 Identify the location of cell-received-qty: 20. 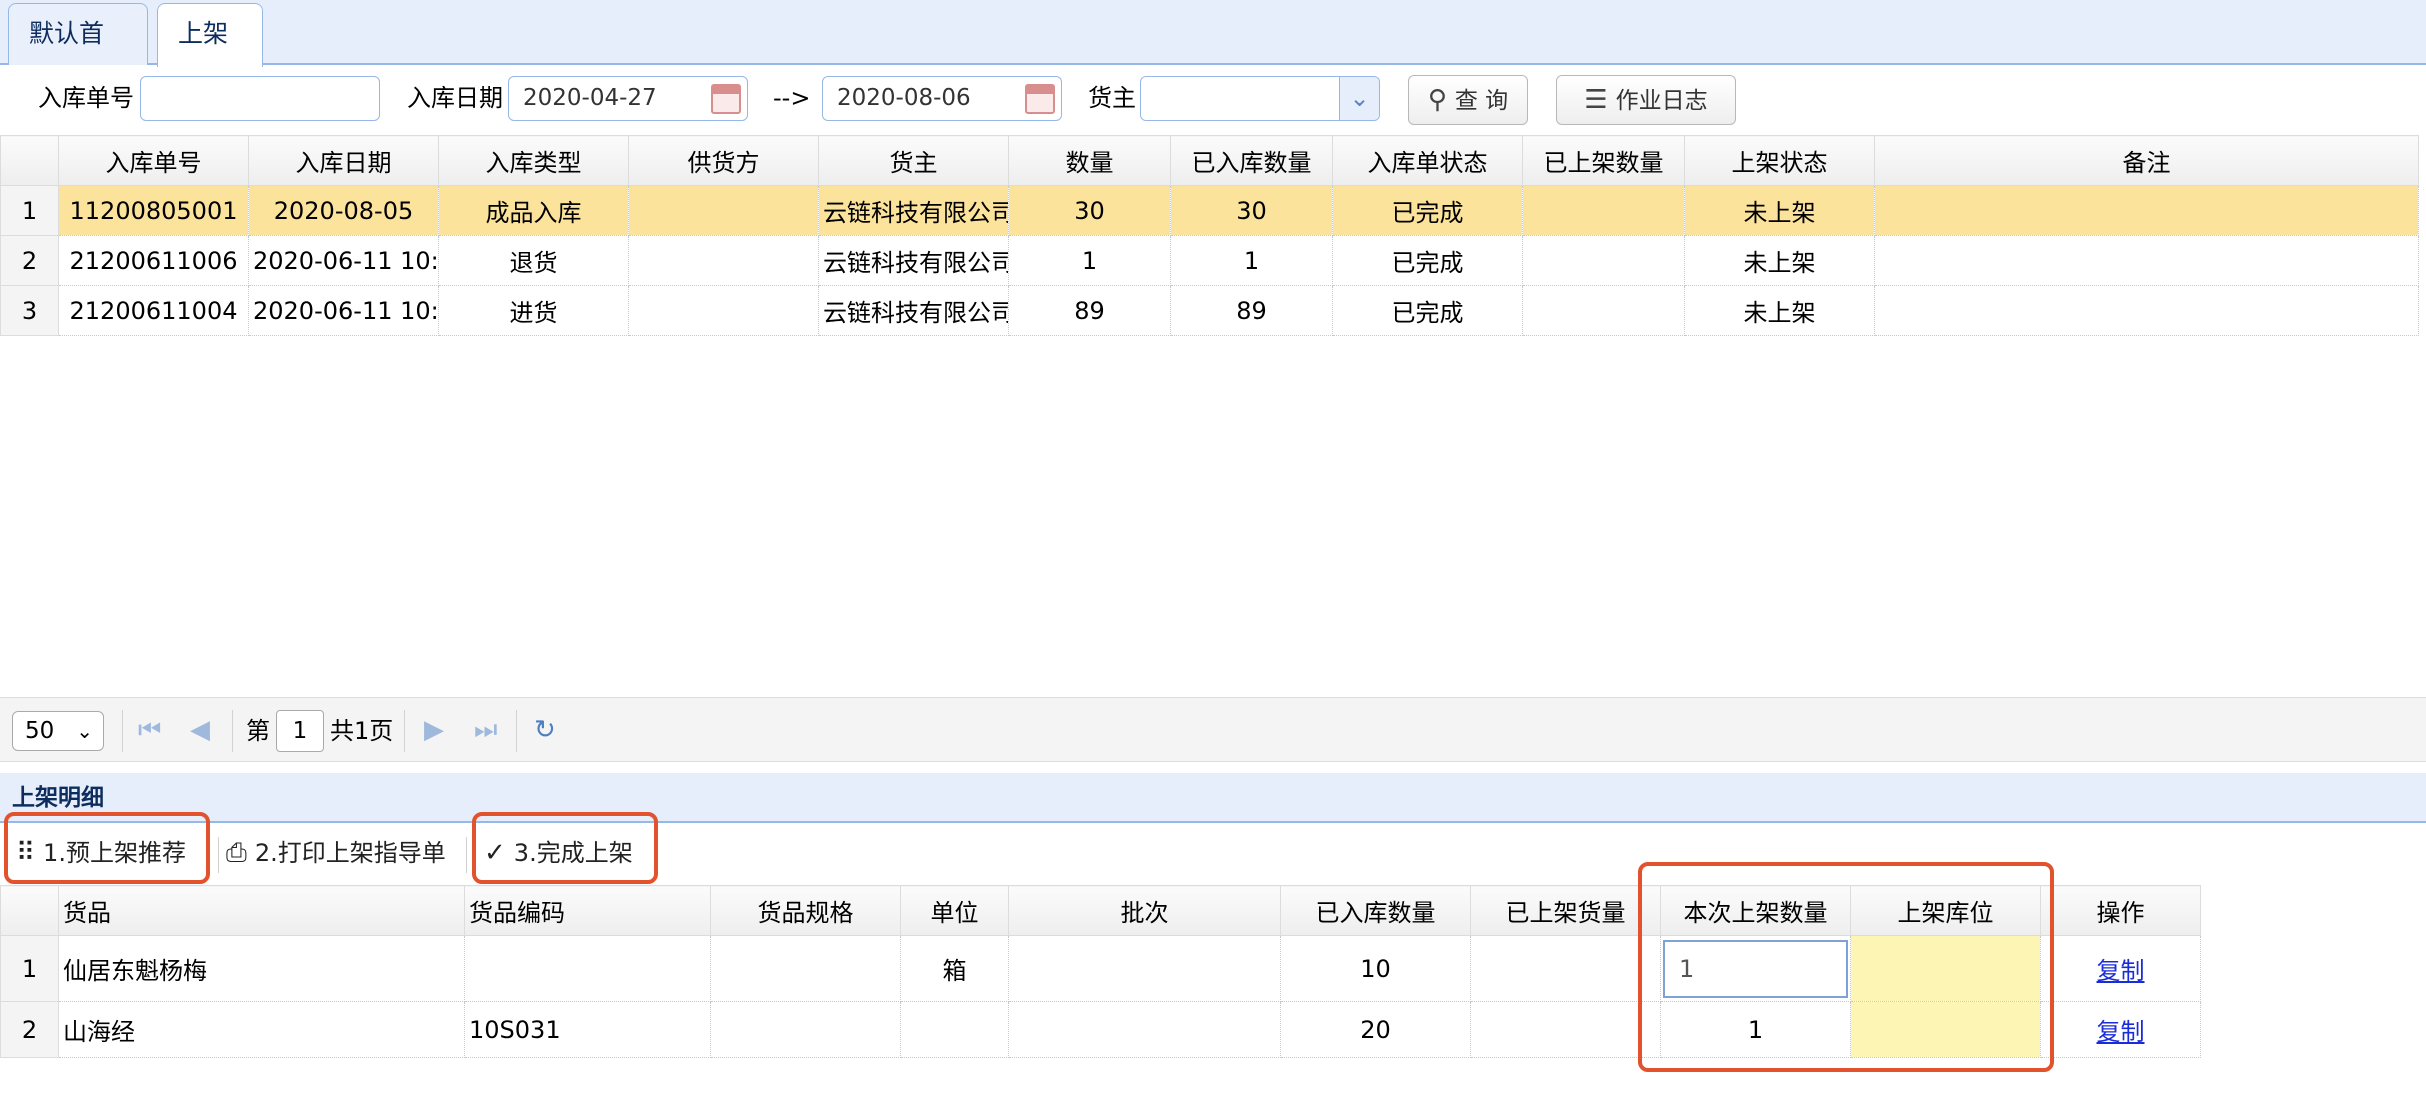
(1375, 1029).